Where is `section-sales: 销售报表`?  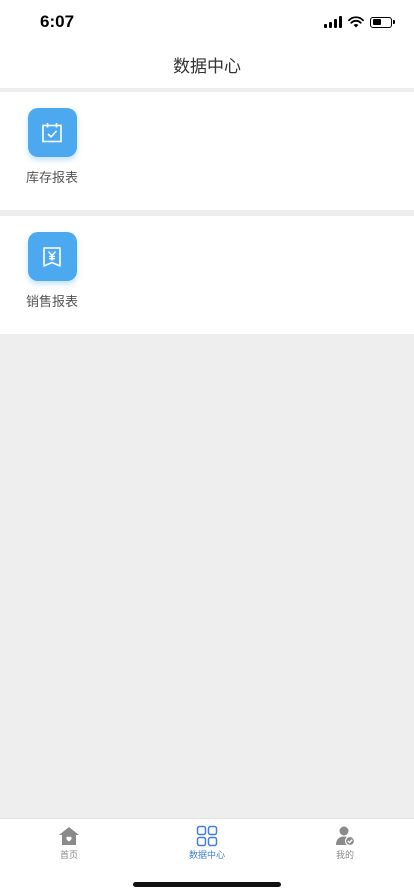 section-sales: 销售报表 is located at coordinates (207, 275).